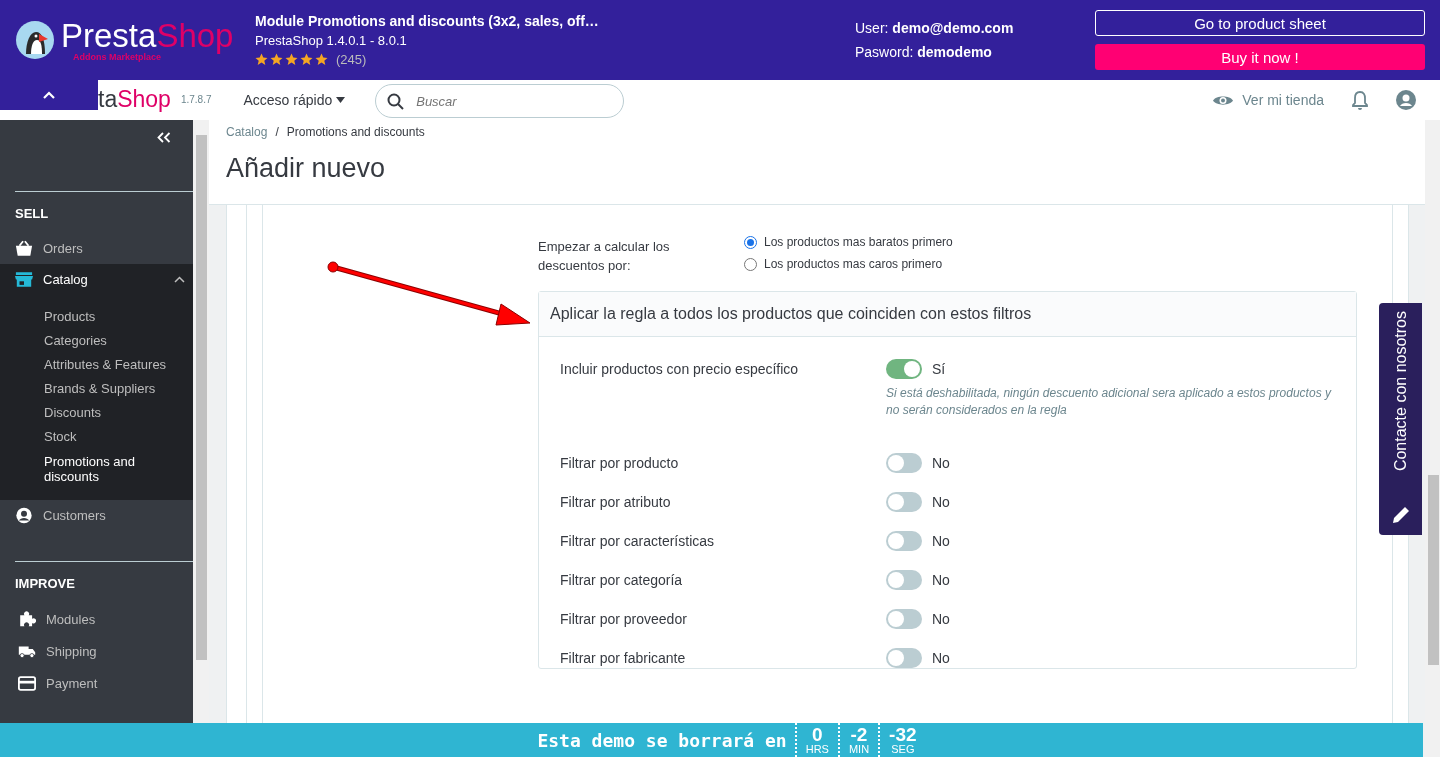  I want to click on nav-item: Catalog, so click(96, 279).